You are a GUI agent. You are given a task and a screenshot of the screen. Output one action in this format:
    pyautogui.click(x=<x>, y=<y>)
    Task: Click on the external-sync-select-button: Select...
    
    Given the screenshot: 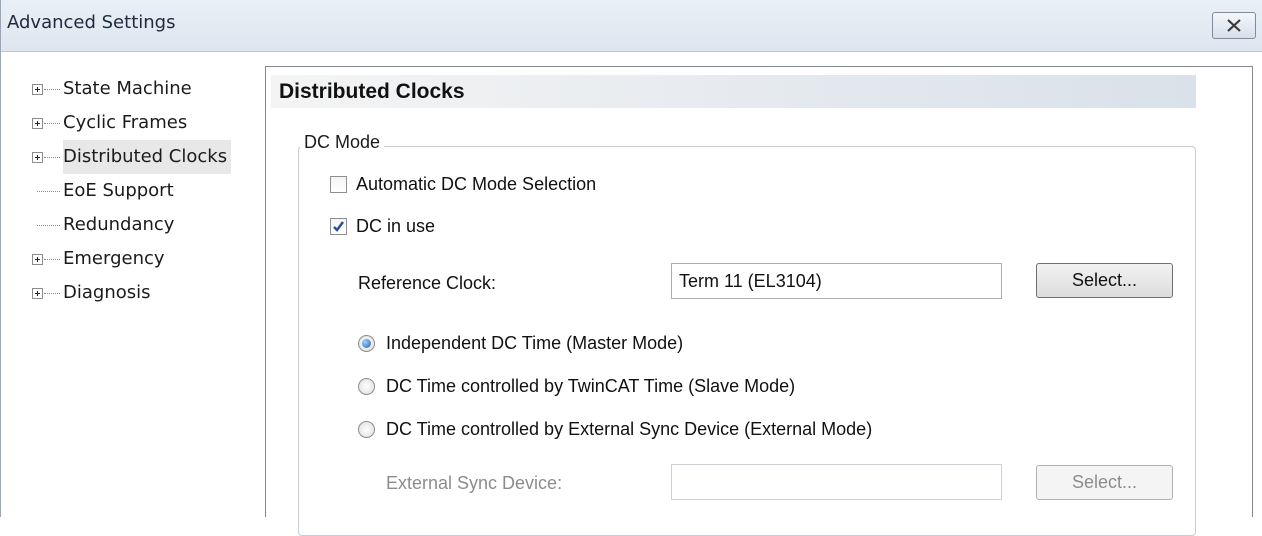 What is the action you would take?
    pyautogui.click(x=1104, y=482)
    